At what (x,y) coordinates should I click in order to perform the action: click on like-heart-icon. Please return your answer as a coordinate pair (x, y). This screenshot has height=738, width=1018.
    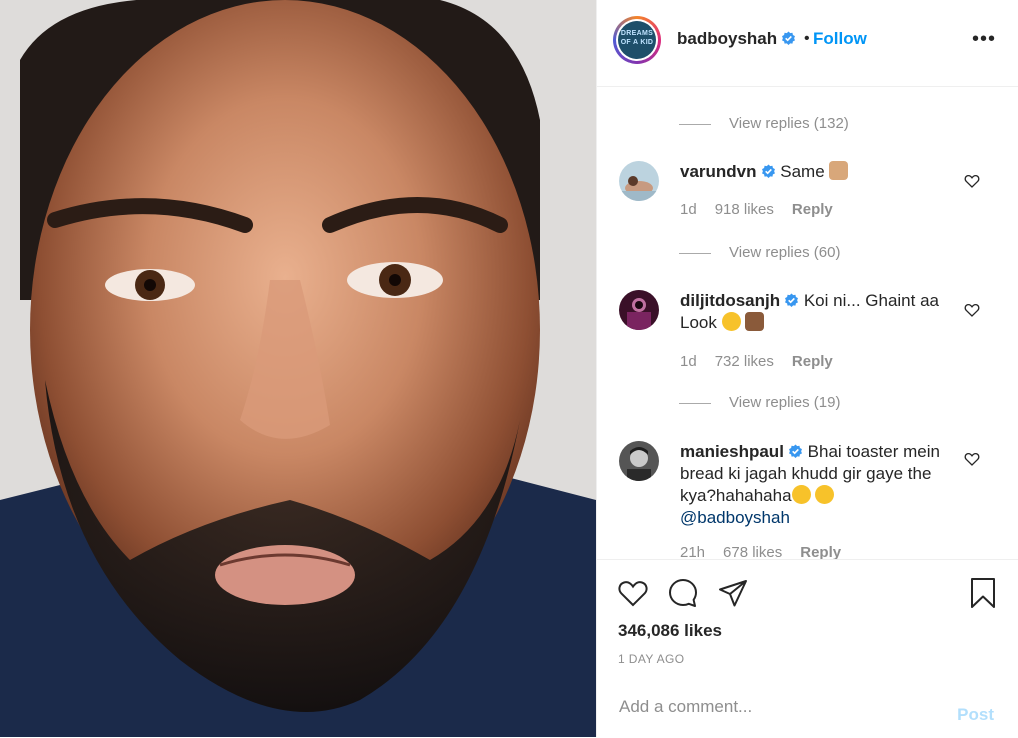
    Looking at the image, I should click on (633, 593).